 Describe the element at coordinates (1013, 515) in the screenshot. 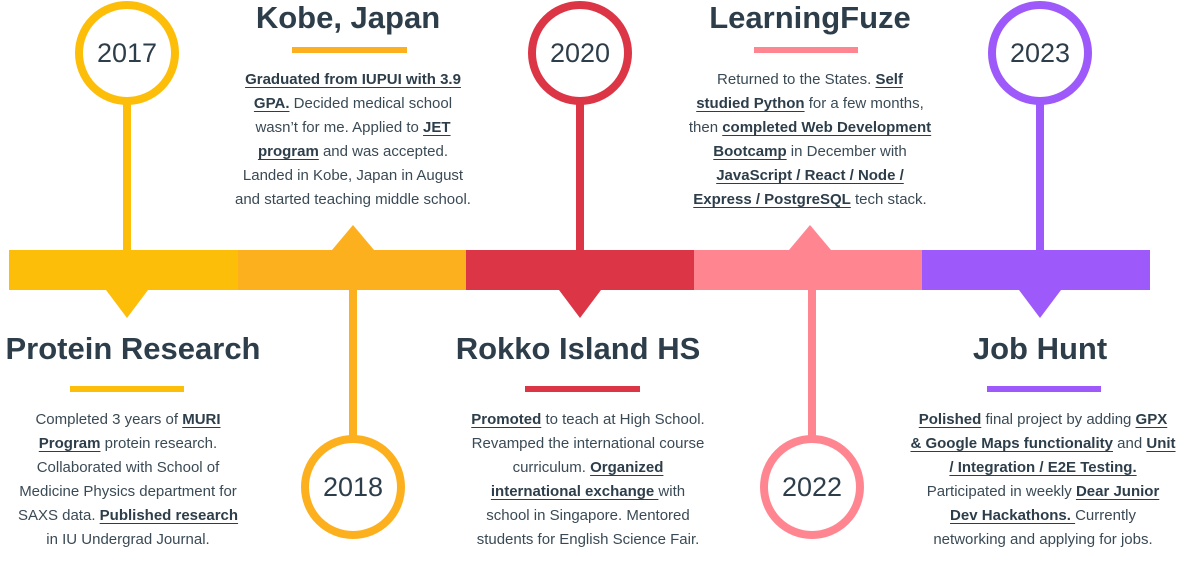

I see `highlighted-text: Dev Hackathons.` at that location.